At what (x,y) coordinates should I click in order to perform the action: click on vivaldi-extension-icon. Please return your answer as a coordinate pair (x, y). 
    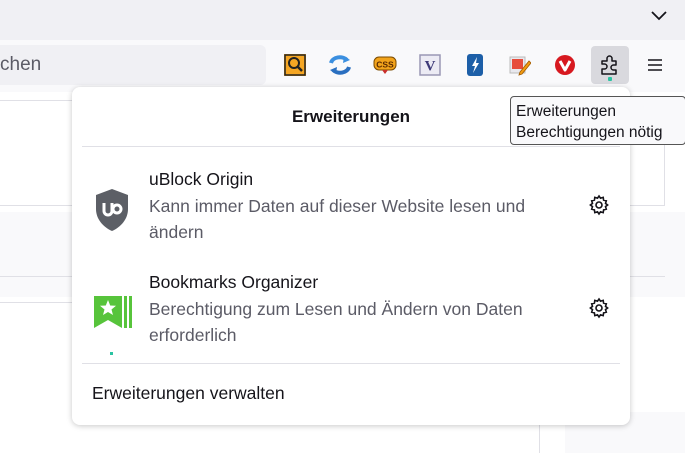
    Looking at the image, I should click on (565, 65).